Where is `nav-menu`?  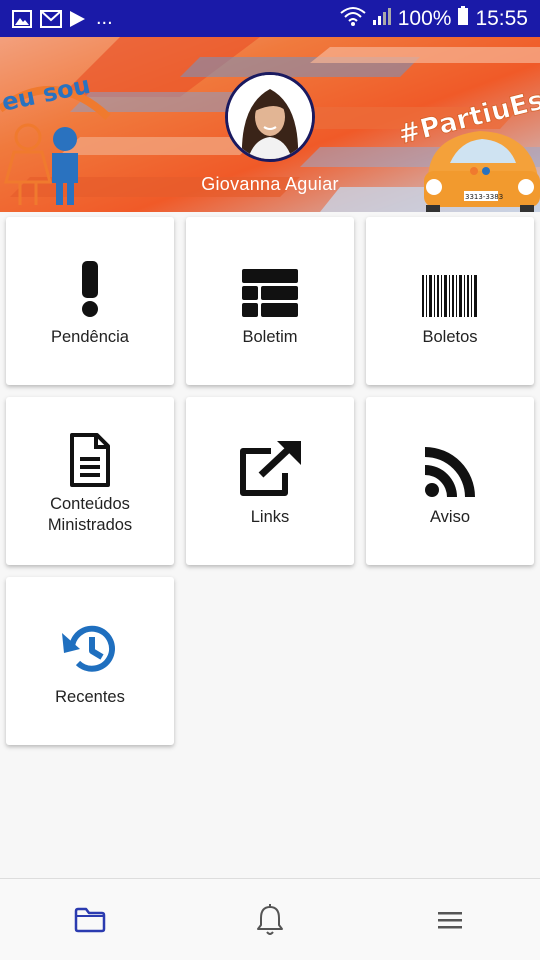
nav-menu is located at coordinates (450, 919).